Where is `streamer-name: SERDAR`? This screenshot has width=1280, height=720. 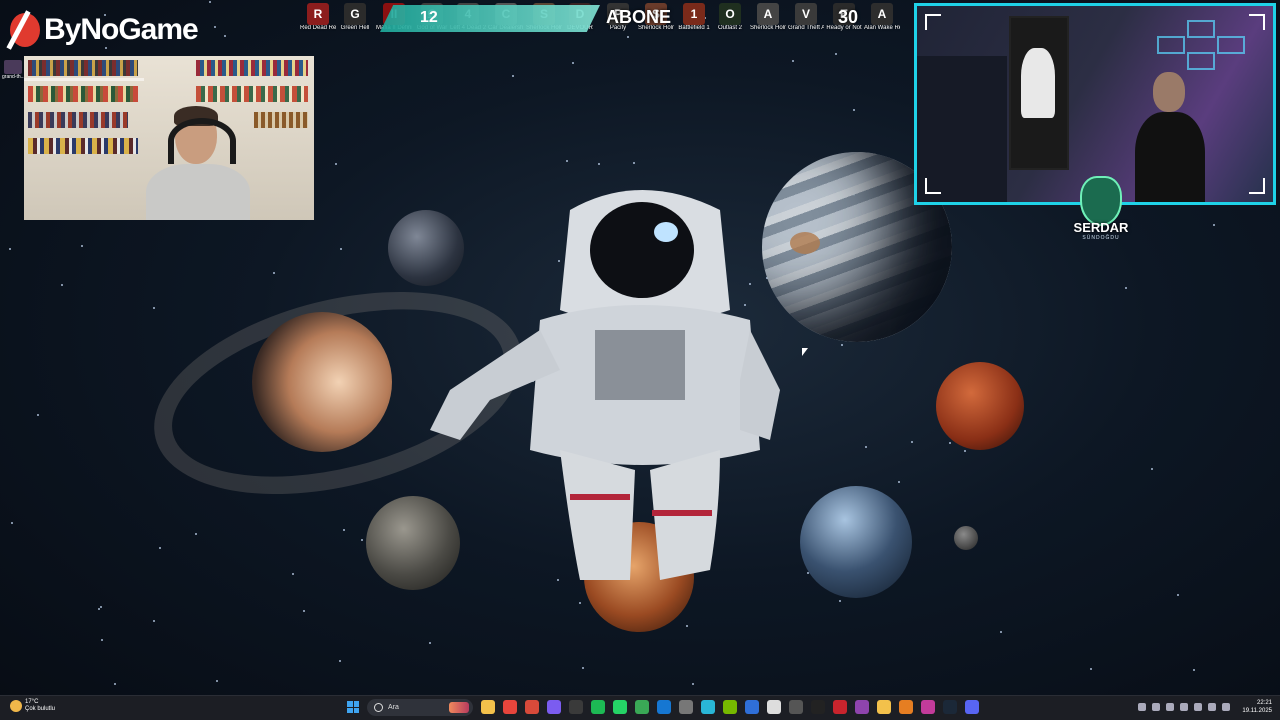 streamer-name: SERDAR is located at coordinates (1101, 227).